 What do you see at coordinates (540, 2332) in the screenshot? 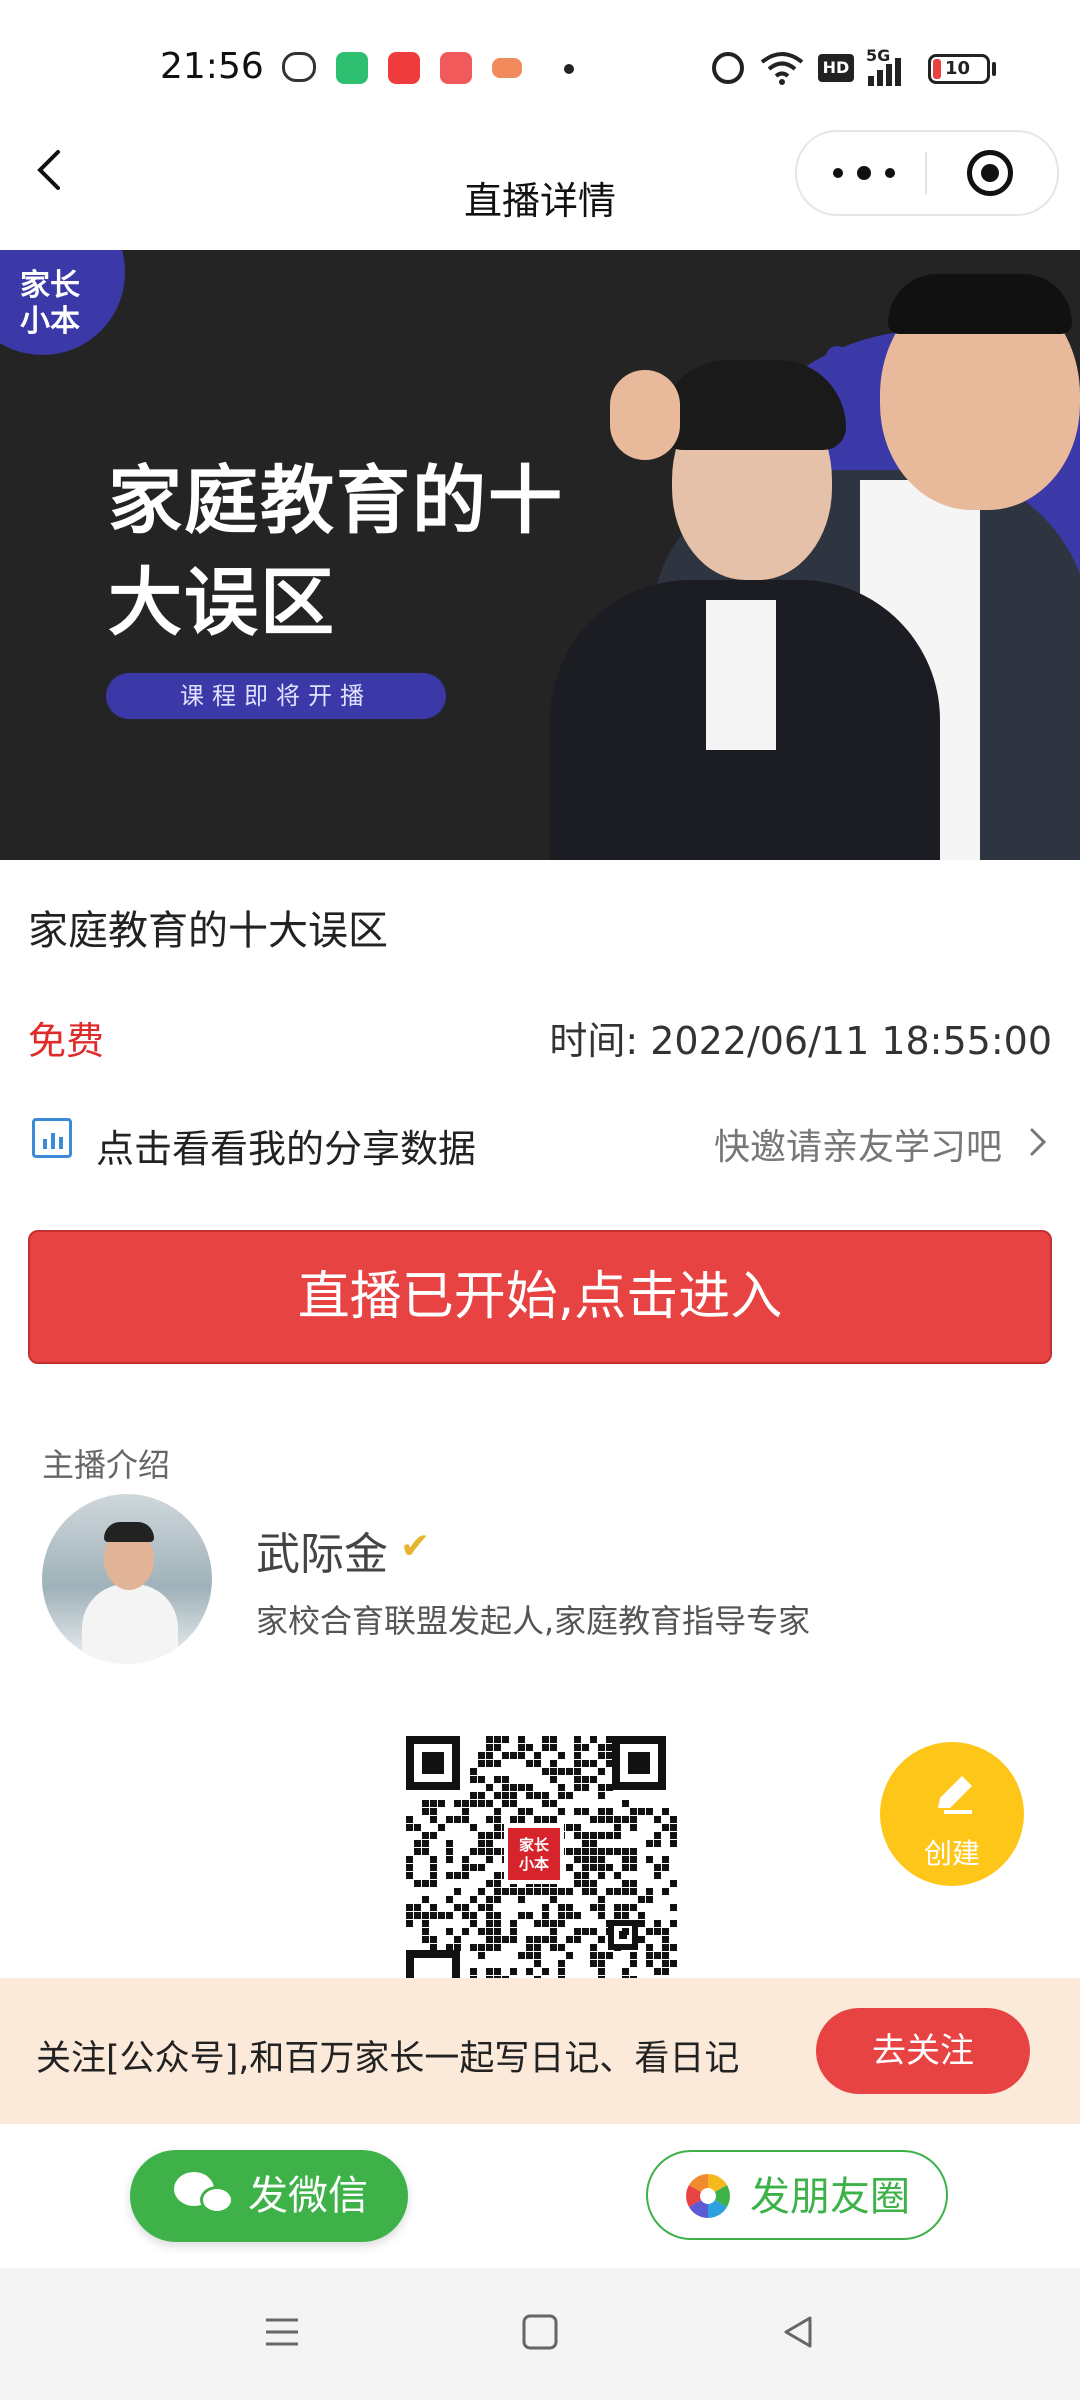
I see `home-icon` at bounding box center [540, 2332].